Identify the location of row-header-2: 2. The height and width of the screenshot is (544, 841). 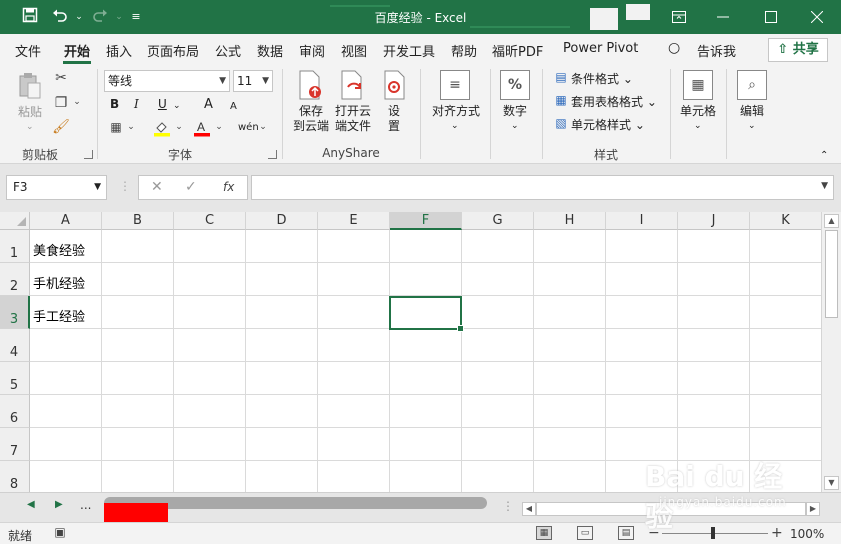
(15, 279).